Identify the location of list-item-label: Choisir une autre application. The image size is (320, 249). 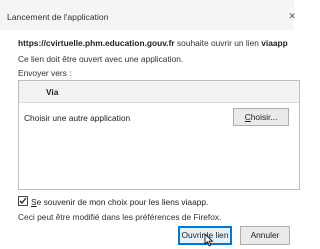
(77, 118).